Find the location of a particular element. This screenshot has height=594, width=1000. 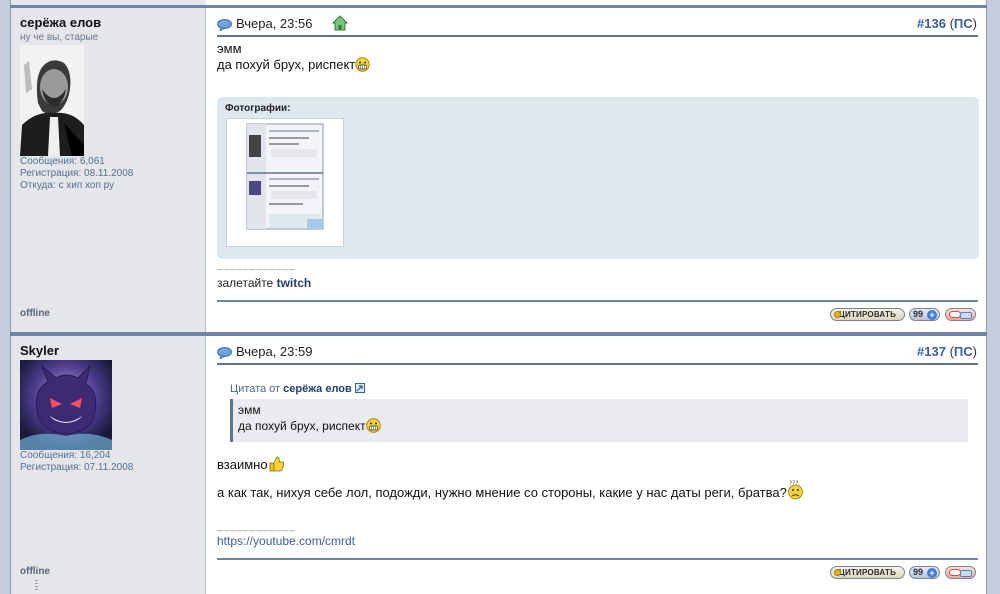

author-messages-count: Сообщения: 6,061 is located at coordinates (62, 161).